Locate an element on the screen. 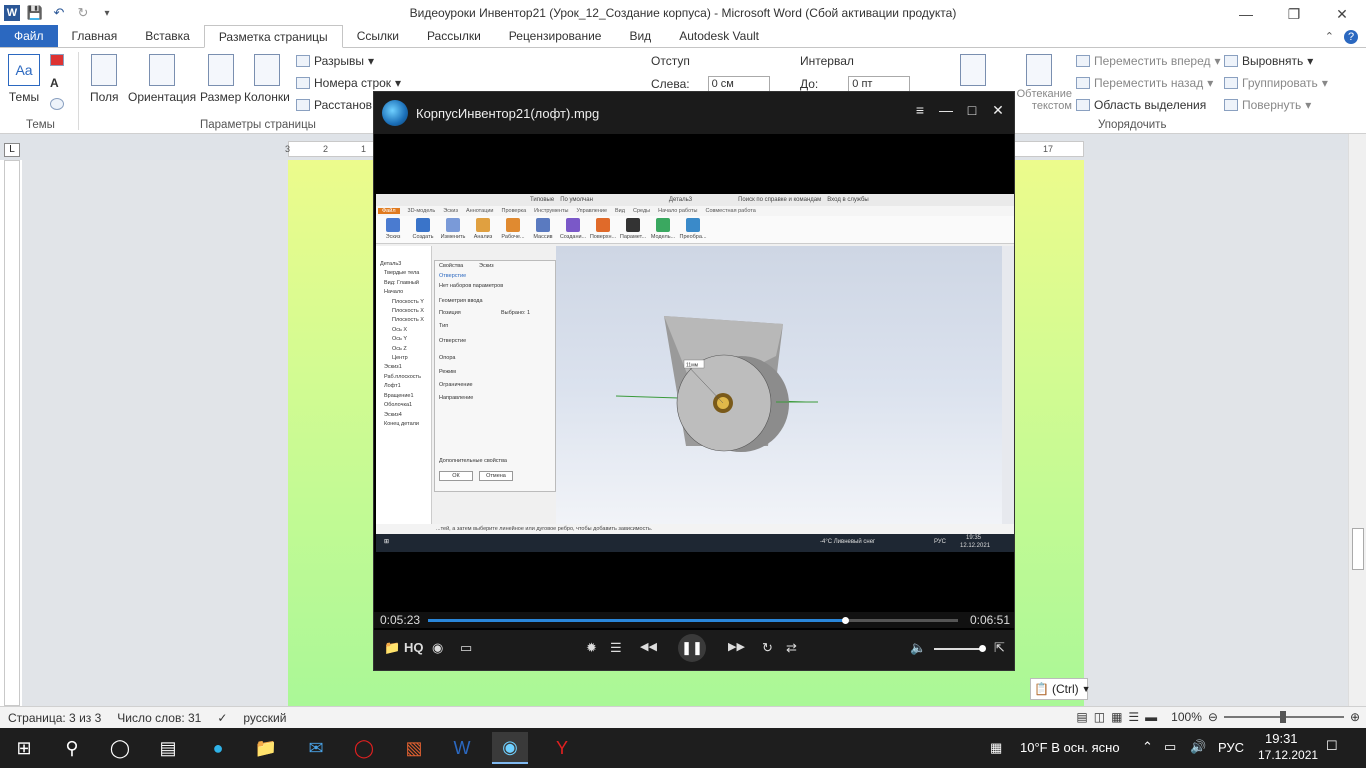 The width and height of the screenshot is (1366, 768). yandex-browser-icon: Y is located at coordinates (562, 748).